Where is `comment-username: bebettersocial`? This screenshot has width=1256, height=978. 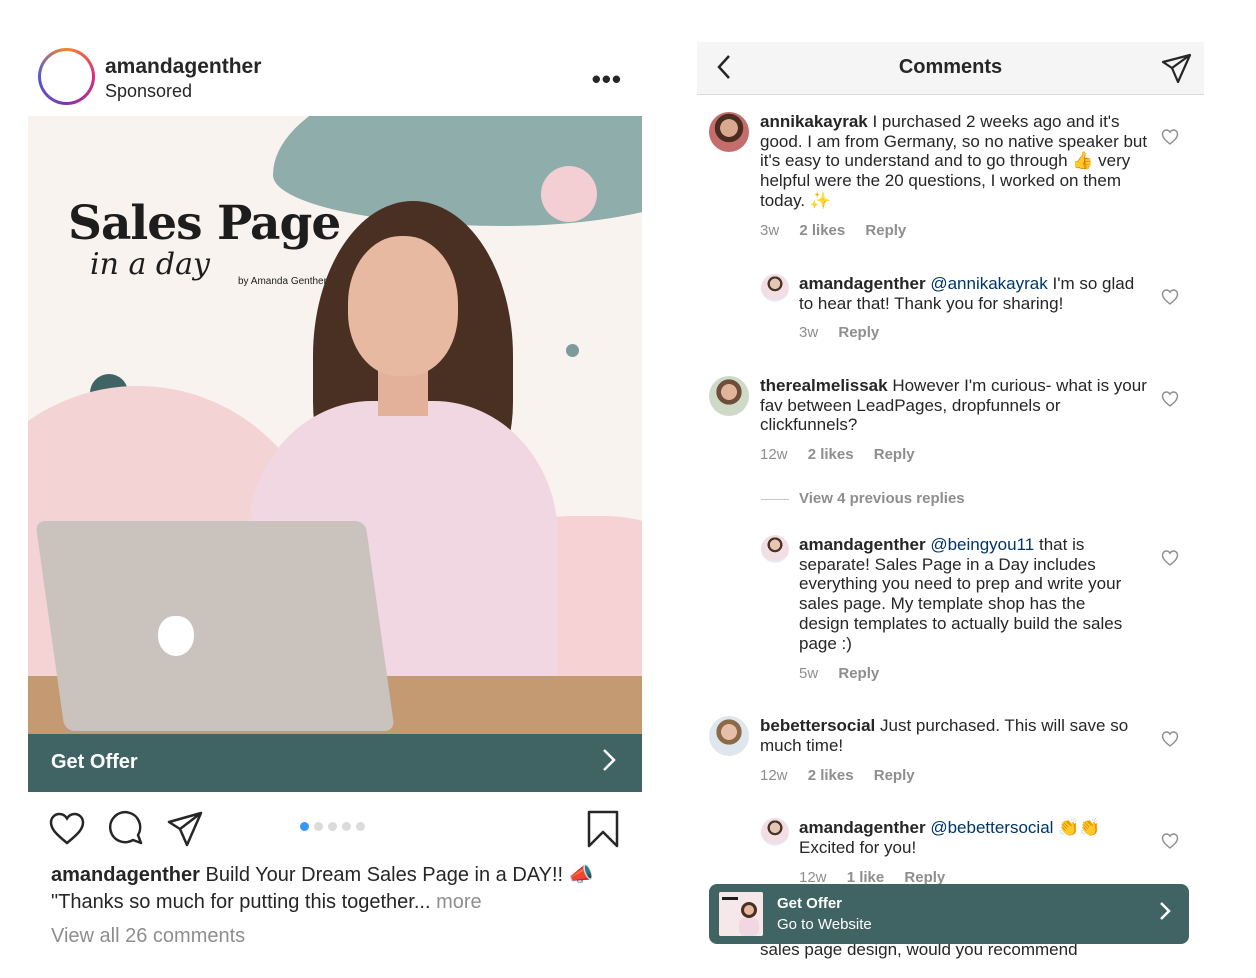
comment-username: bebettersocial is located at coordinates (817, 725).